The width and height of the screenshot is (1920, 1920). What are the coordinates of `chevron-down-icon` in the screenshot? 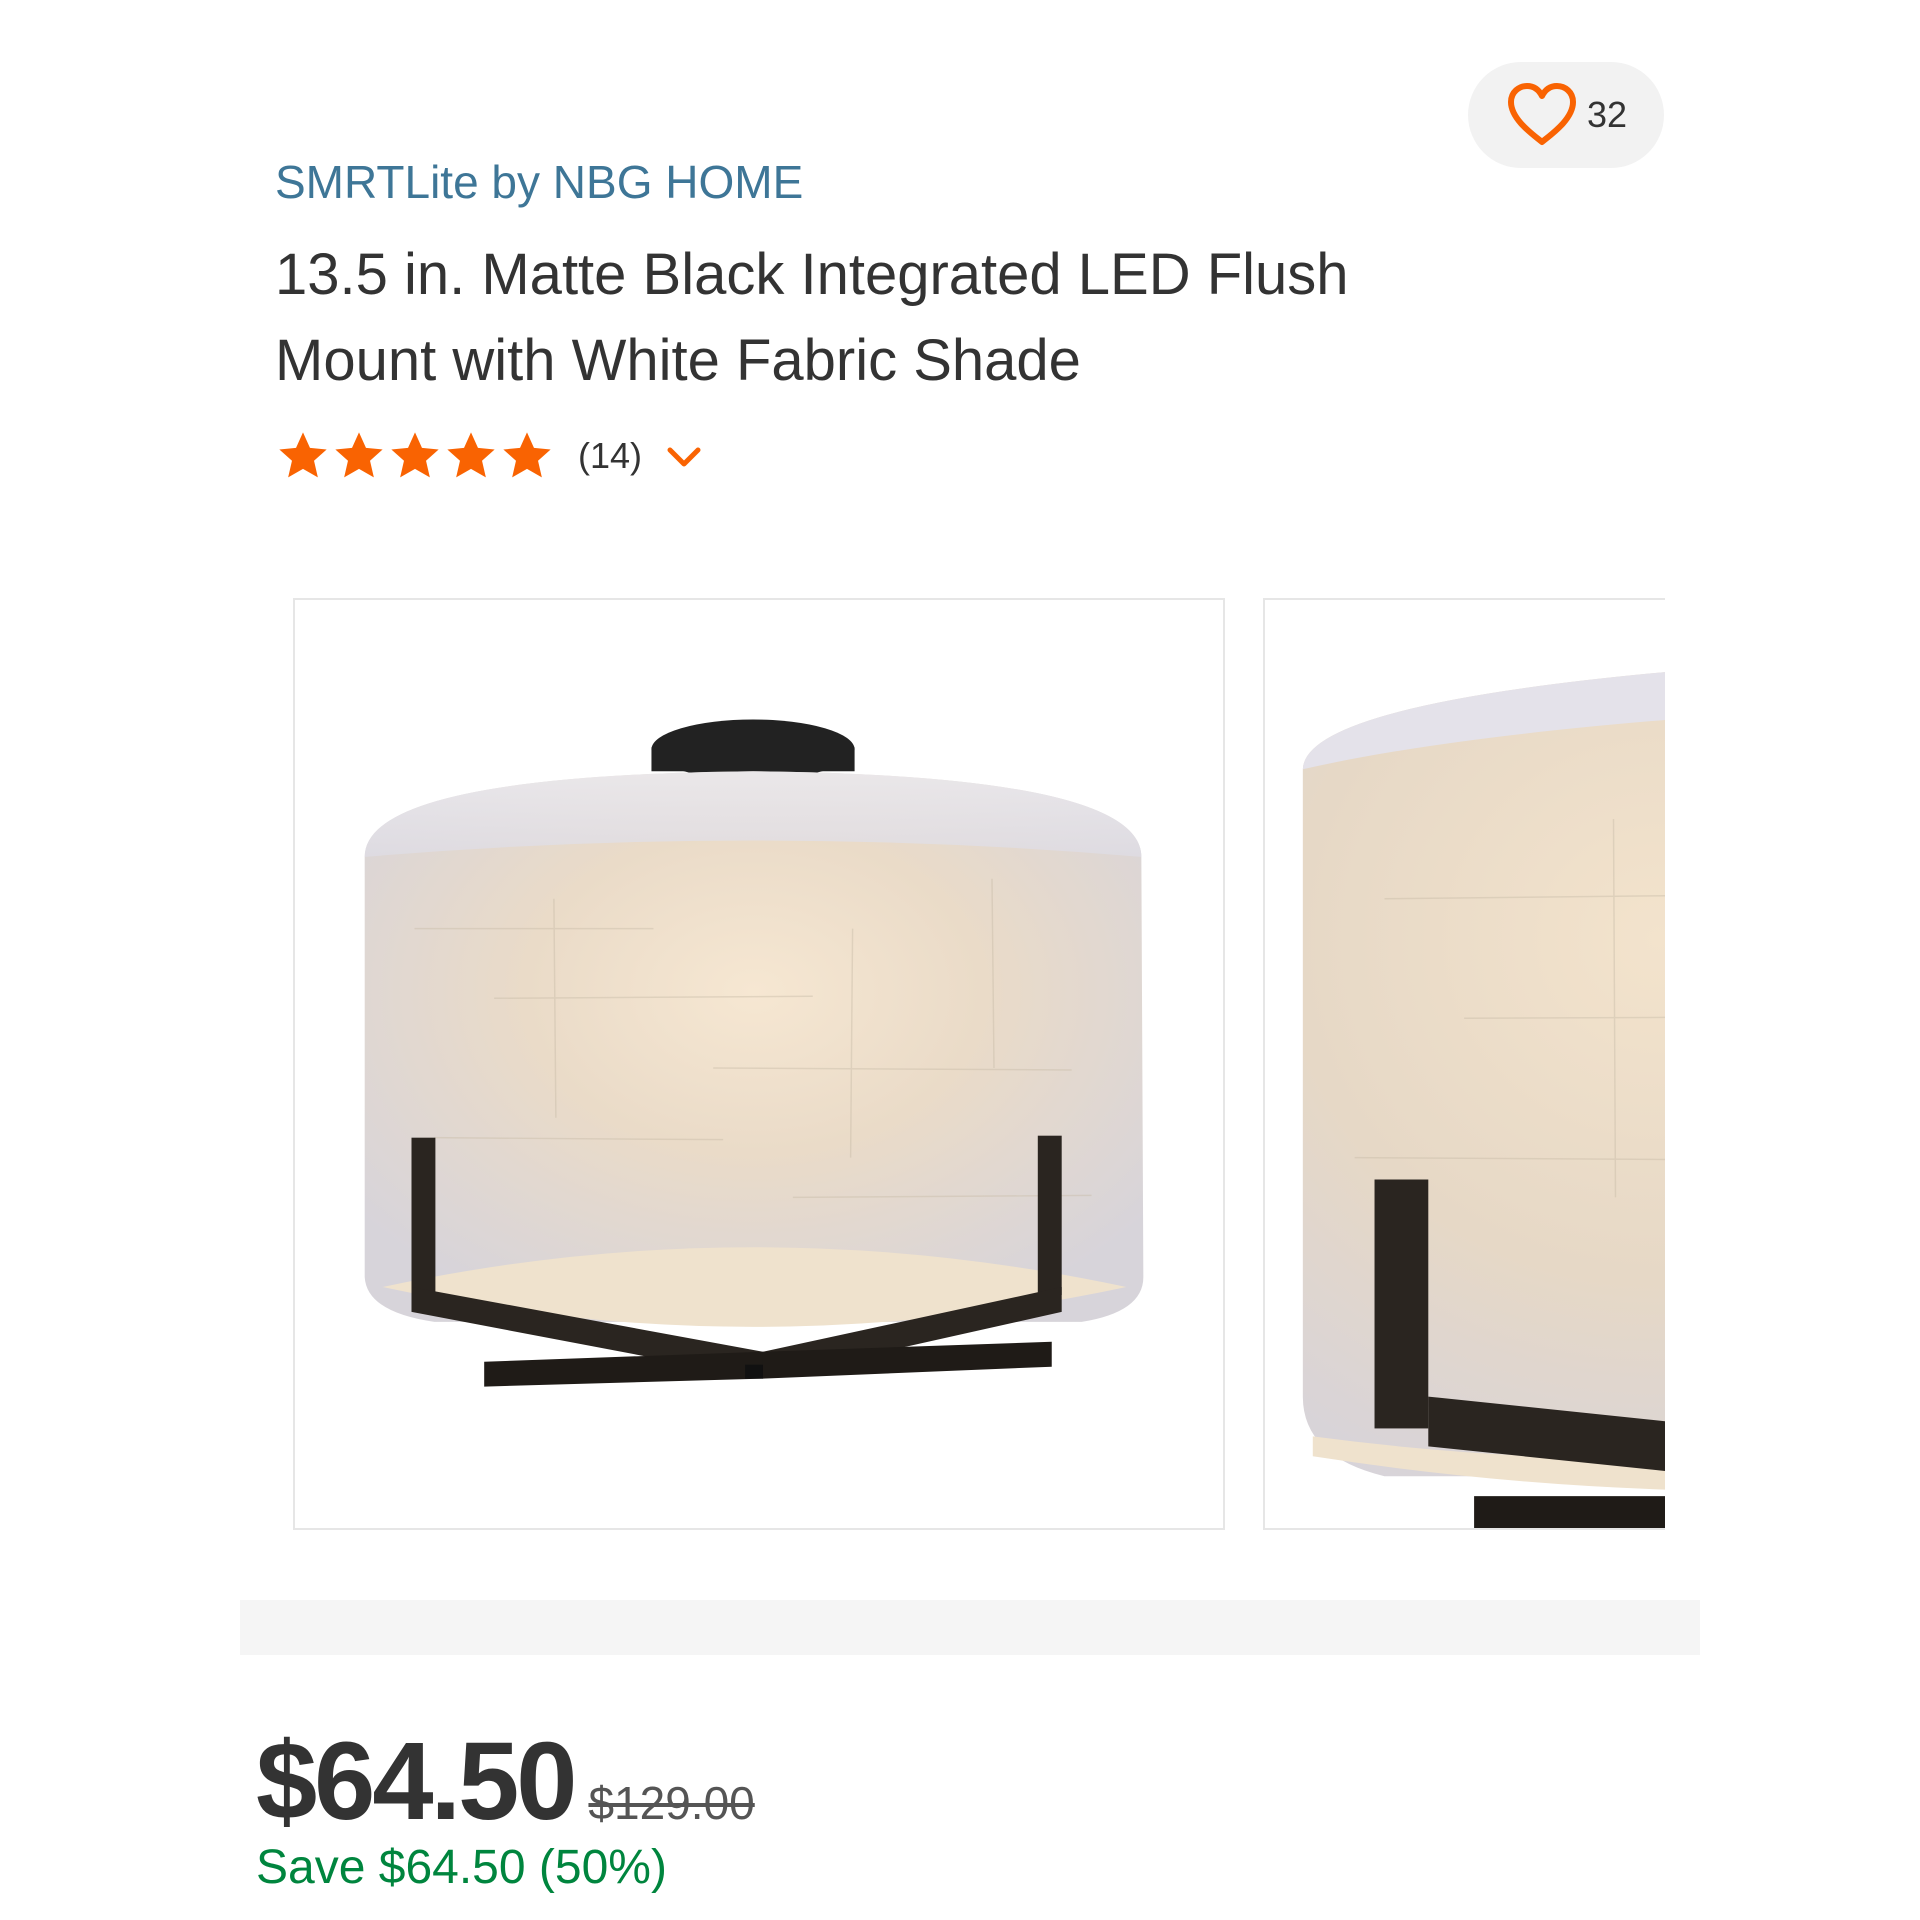 It's located at (684, 456).